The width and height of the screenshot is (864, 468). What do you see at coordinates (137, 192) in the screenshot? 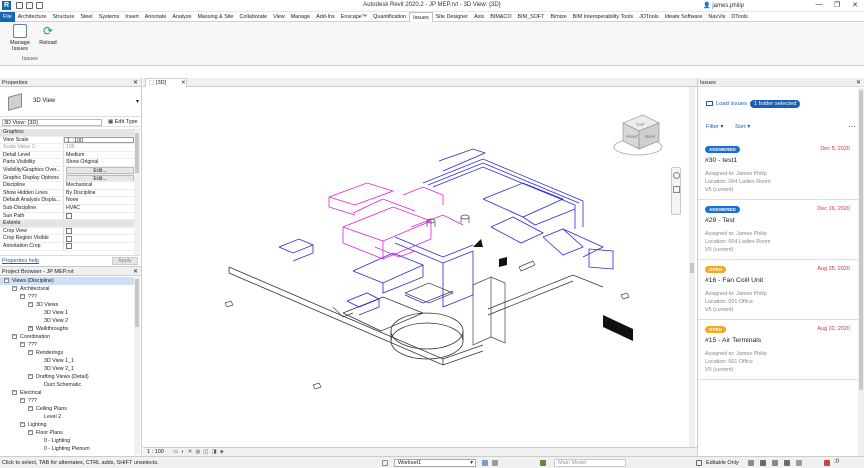
I see `properties-scrollbar` at bounding box center [137, 192].